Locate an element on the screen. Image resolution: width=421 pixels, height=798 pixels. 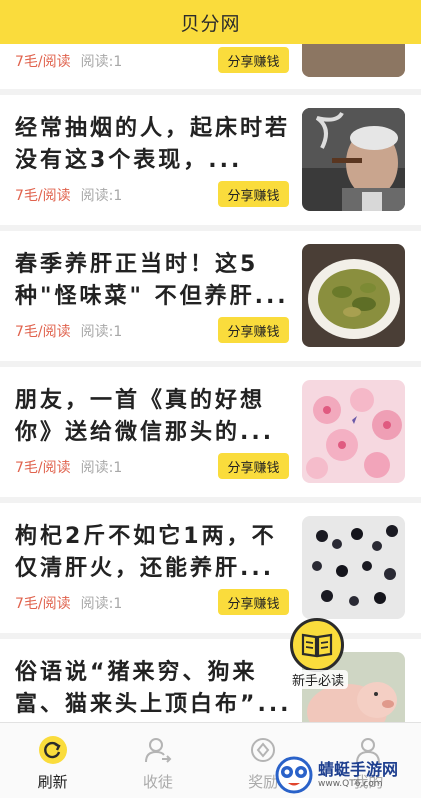
page-title: 贝分网 is located at coordinates (210, 23).